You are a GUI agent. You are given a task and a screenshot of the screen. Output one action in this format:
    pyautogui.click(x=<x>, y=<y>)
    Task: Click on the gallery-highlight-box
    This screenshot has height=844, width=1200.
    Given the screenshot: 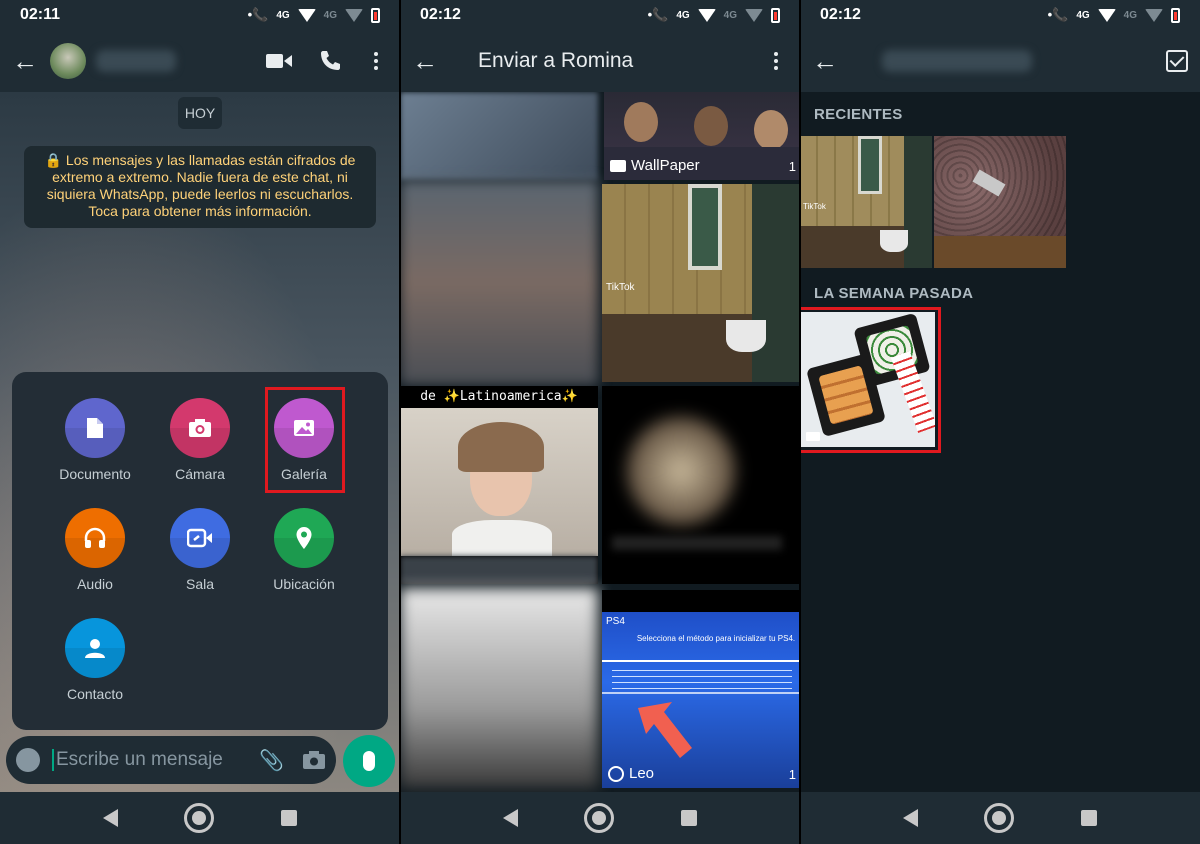 What is the action you would take?
    pyautogui.click(x=305, y=440)
    